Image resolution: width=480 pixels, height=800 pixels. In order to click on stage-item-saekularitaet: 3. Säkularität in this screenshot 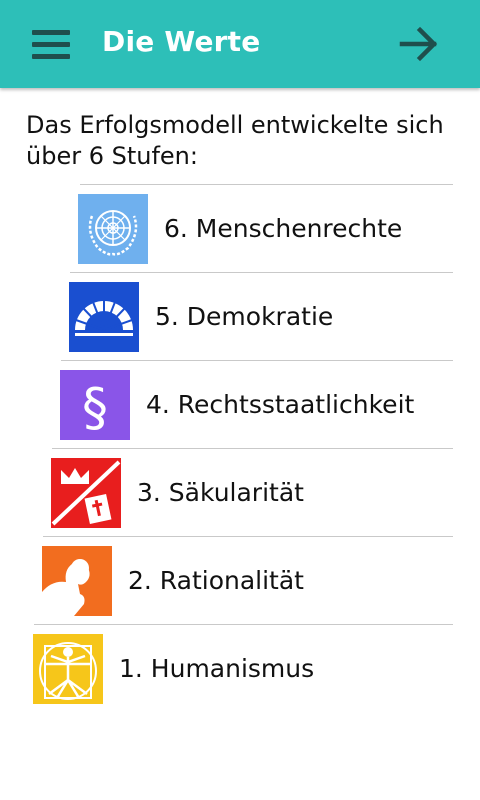, I will do `click(256, 493)`.